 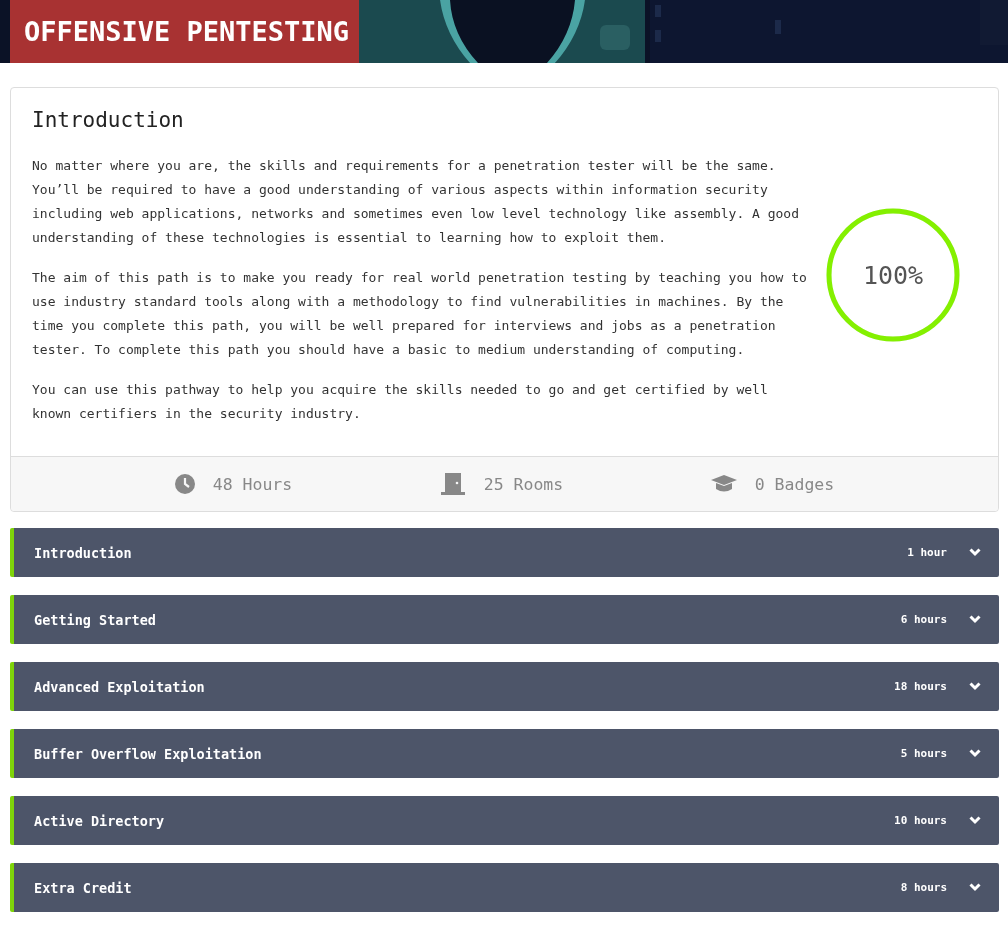 I want to click on description-paragraph: You can use this pathway to help you acquire the skills needed to go and get certified by well known certifiers in the security industry., so click(x=400, y=402).